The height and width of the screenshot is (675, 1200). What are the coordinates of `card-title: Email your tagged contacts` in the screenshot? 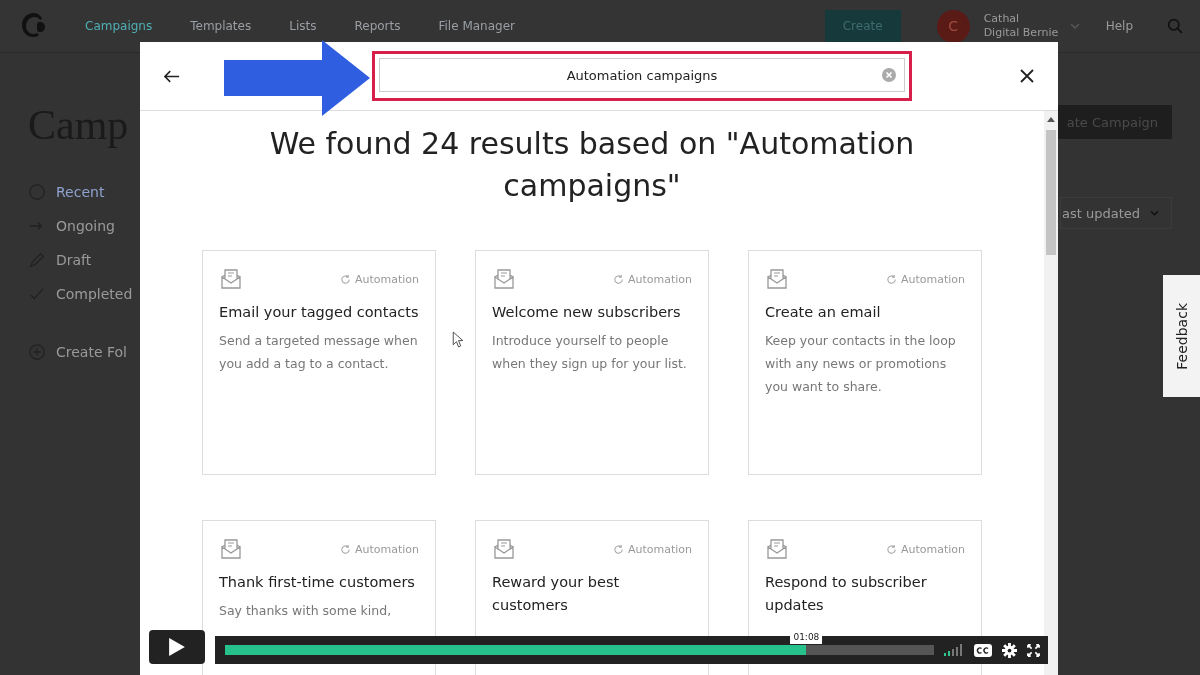 It's located at (319, 312).